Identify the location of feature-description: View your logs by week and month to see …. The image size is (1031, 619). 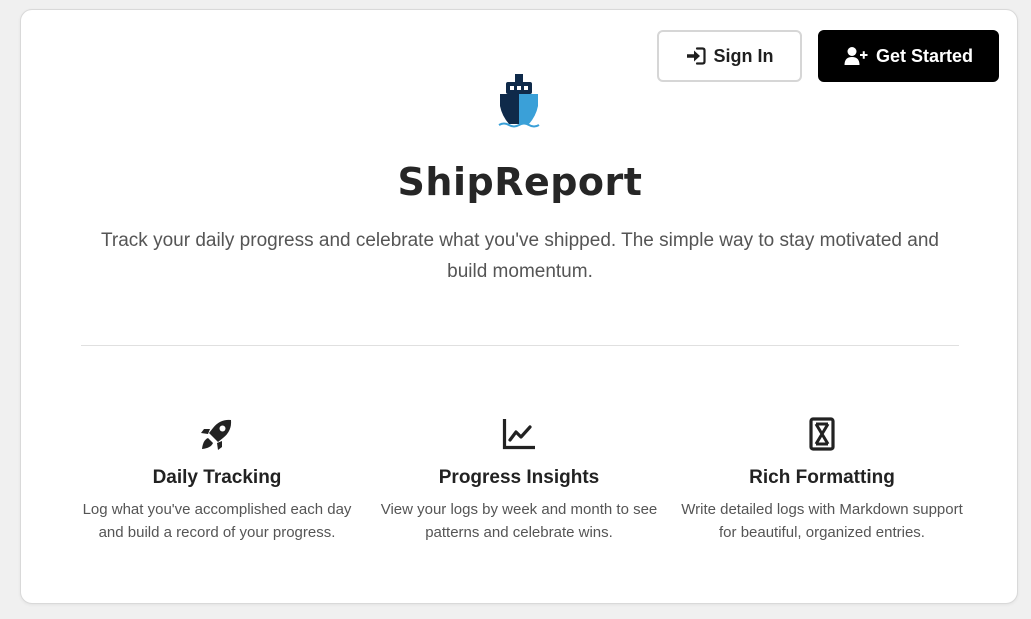
(519, 521).